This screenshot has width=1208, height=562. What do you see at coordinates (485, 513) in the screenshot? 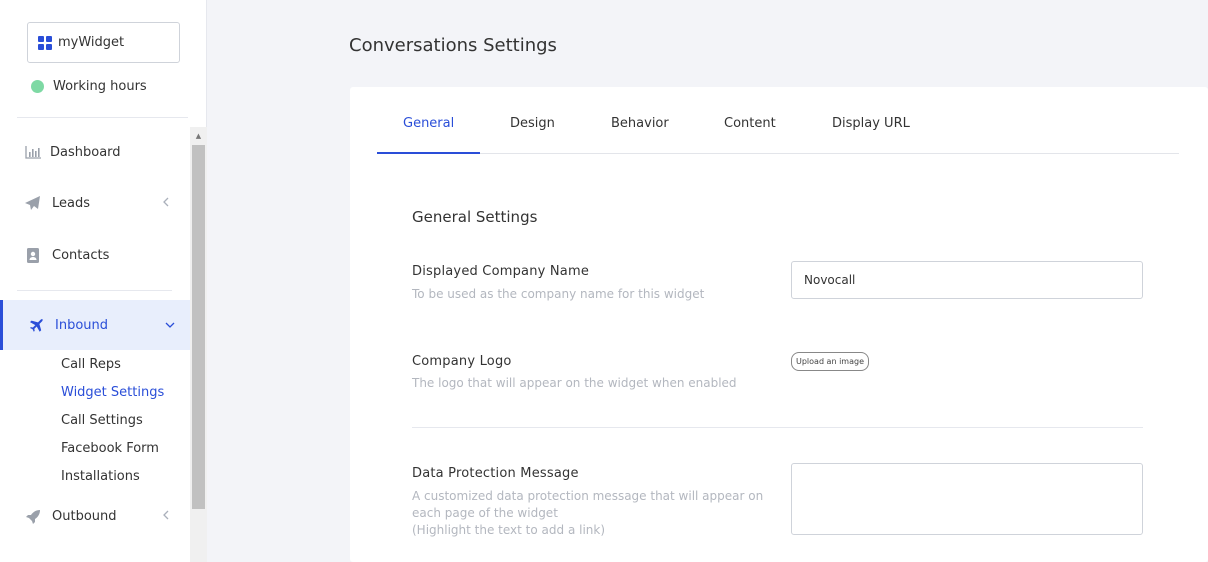
I see `data-protection-help-line2: each page of the widget` at bounding box center [485, 513].